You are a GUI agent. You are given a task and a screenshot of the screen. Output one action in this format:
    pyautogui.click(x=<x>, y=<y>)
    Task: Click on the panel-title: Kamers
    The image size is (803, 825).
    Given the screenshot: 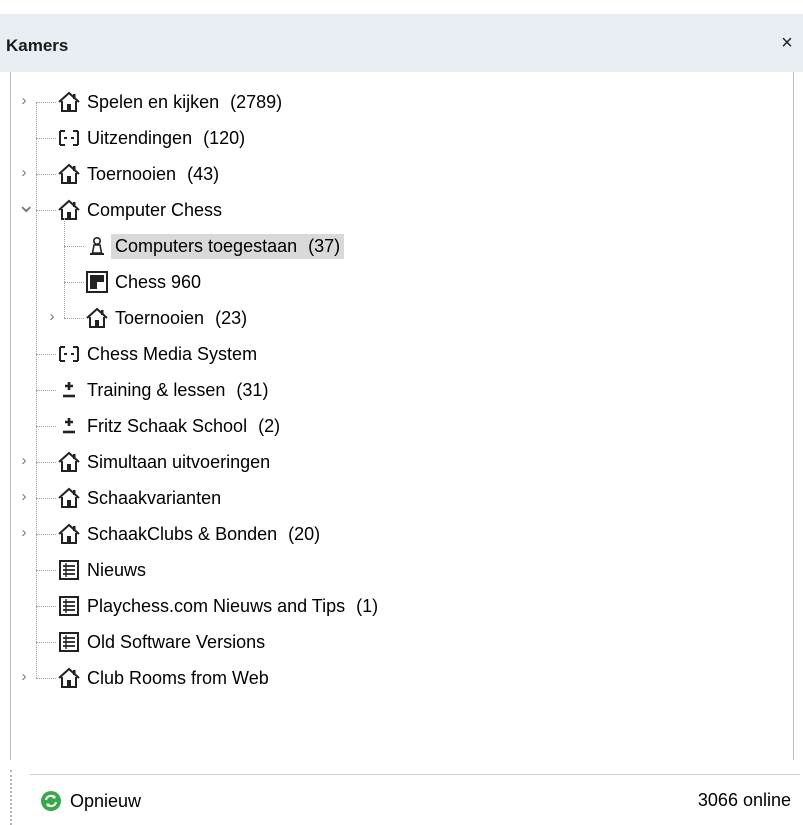 What is the action you would take?
    pyautogui.click(x=37, y=45)
    